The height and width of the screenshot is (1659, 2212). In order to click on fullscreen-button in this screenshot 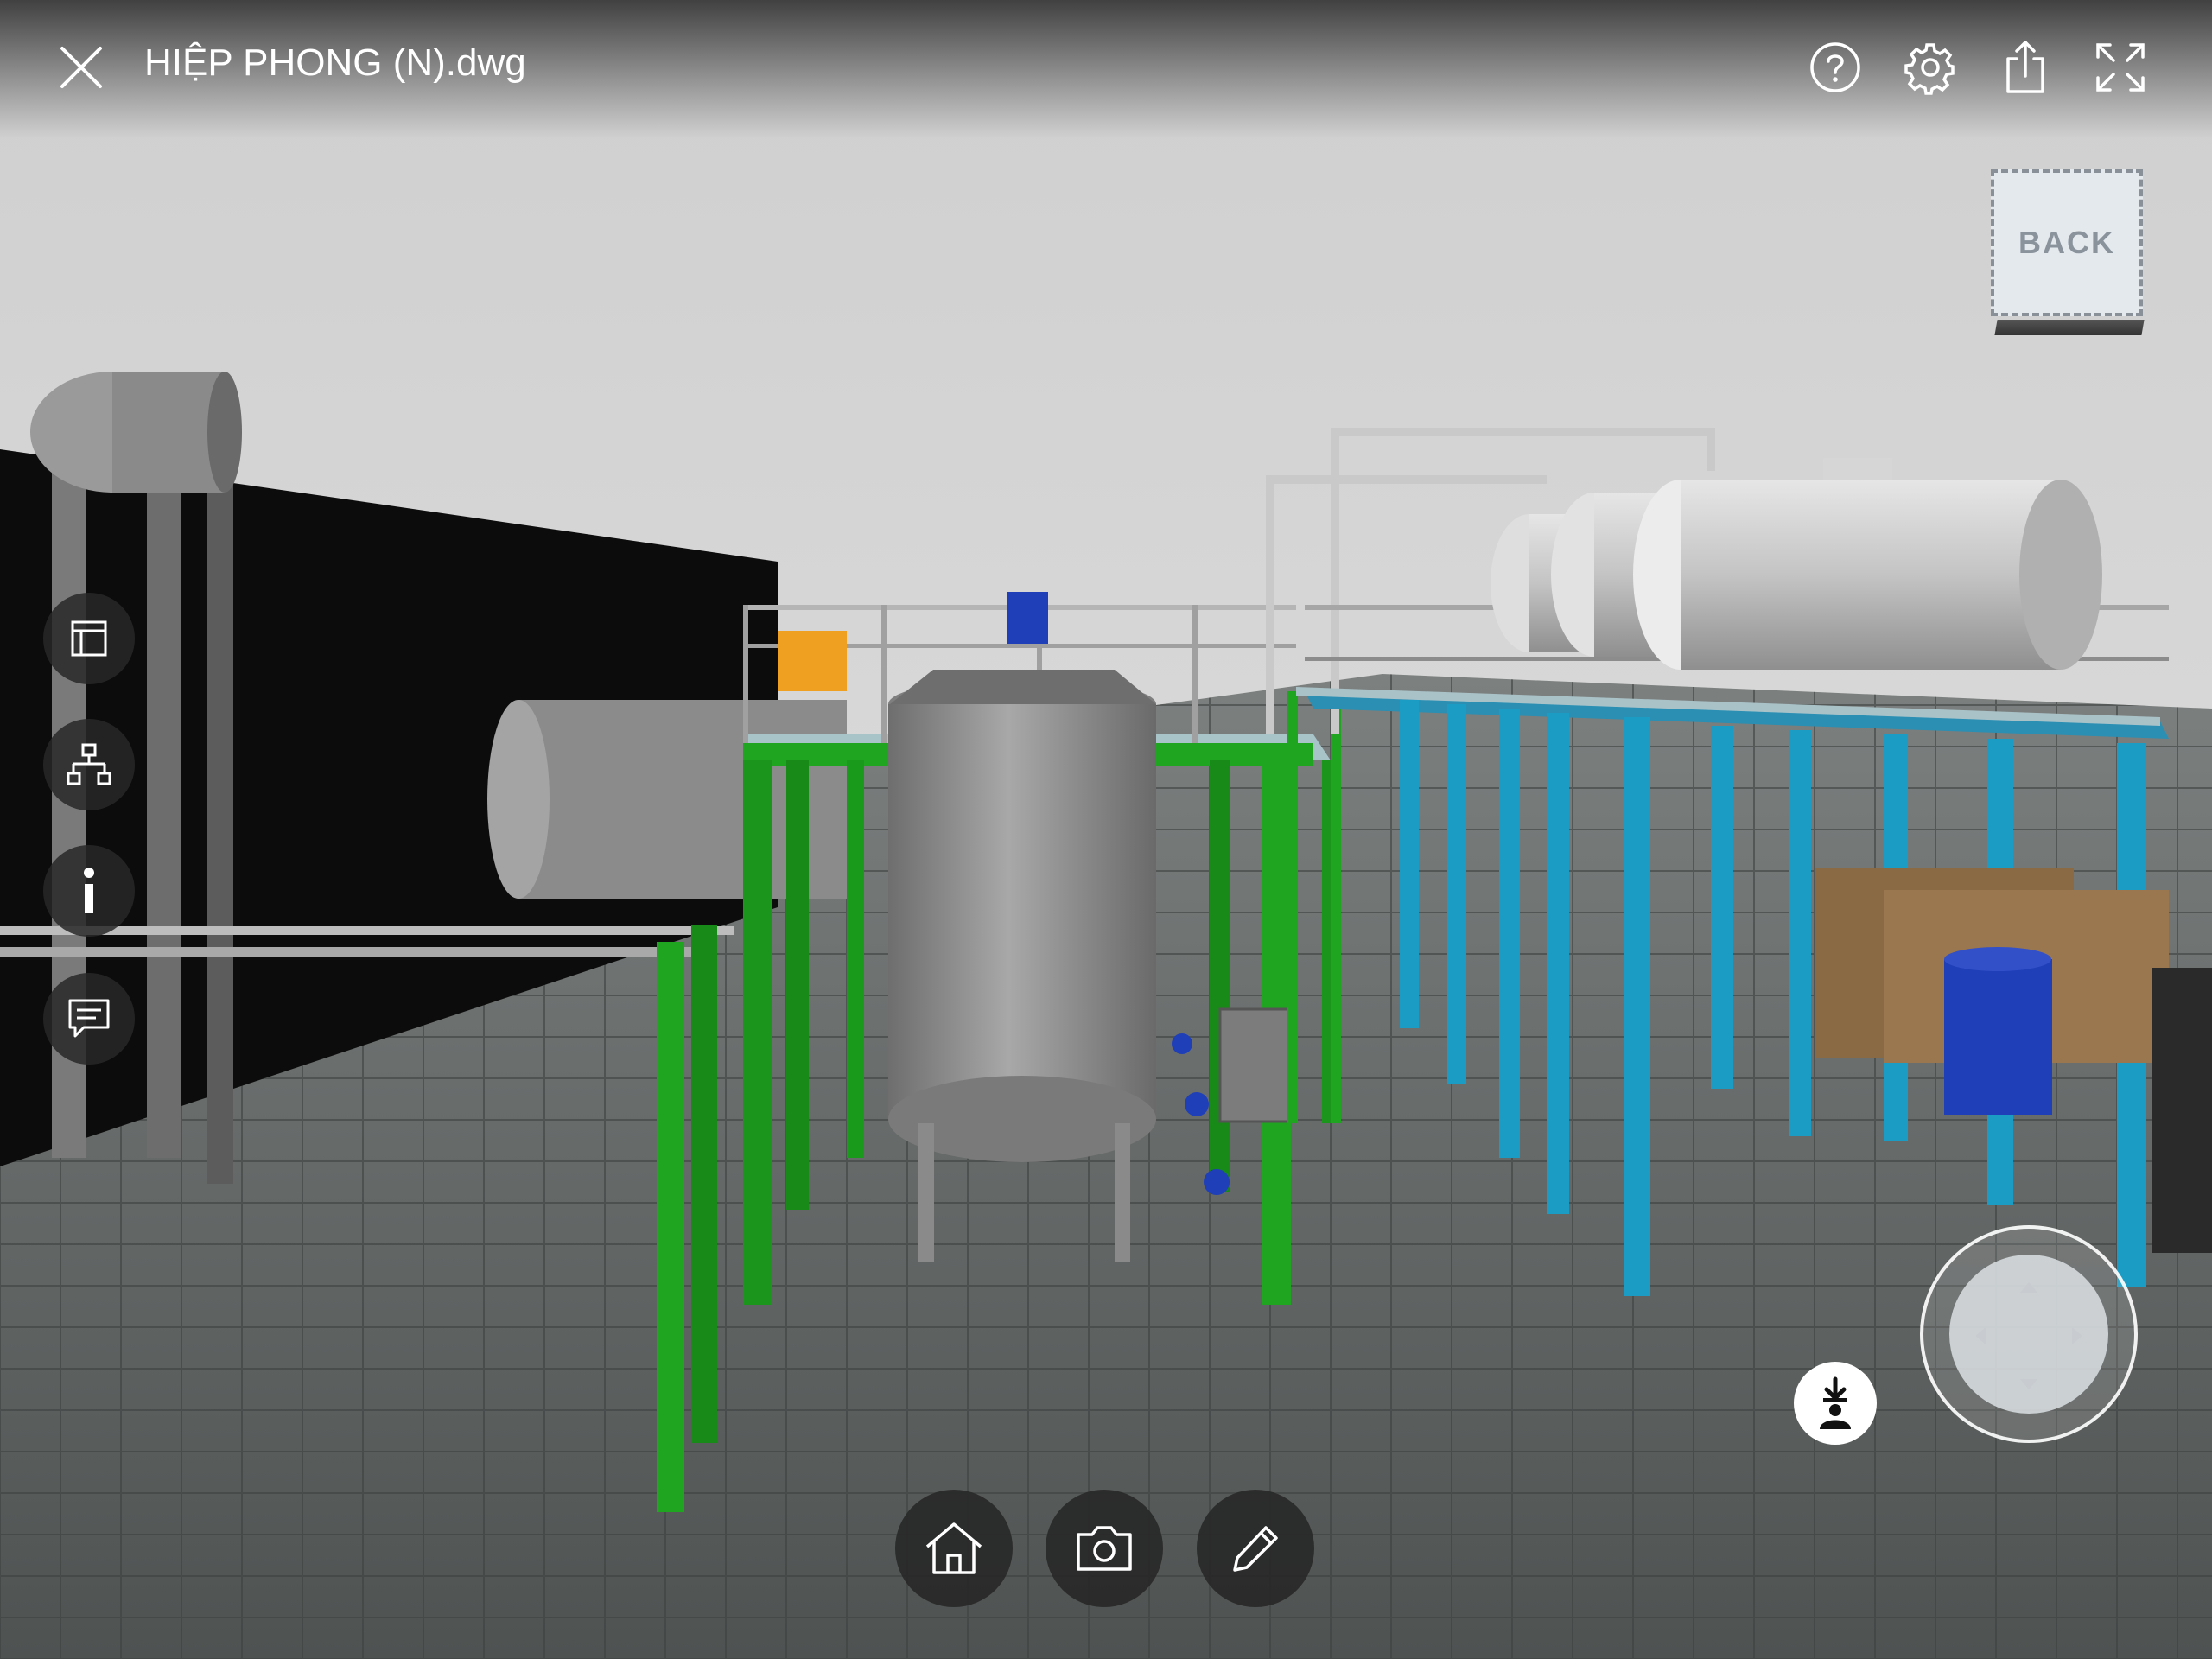, I will do `click(2120, 67)`.